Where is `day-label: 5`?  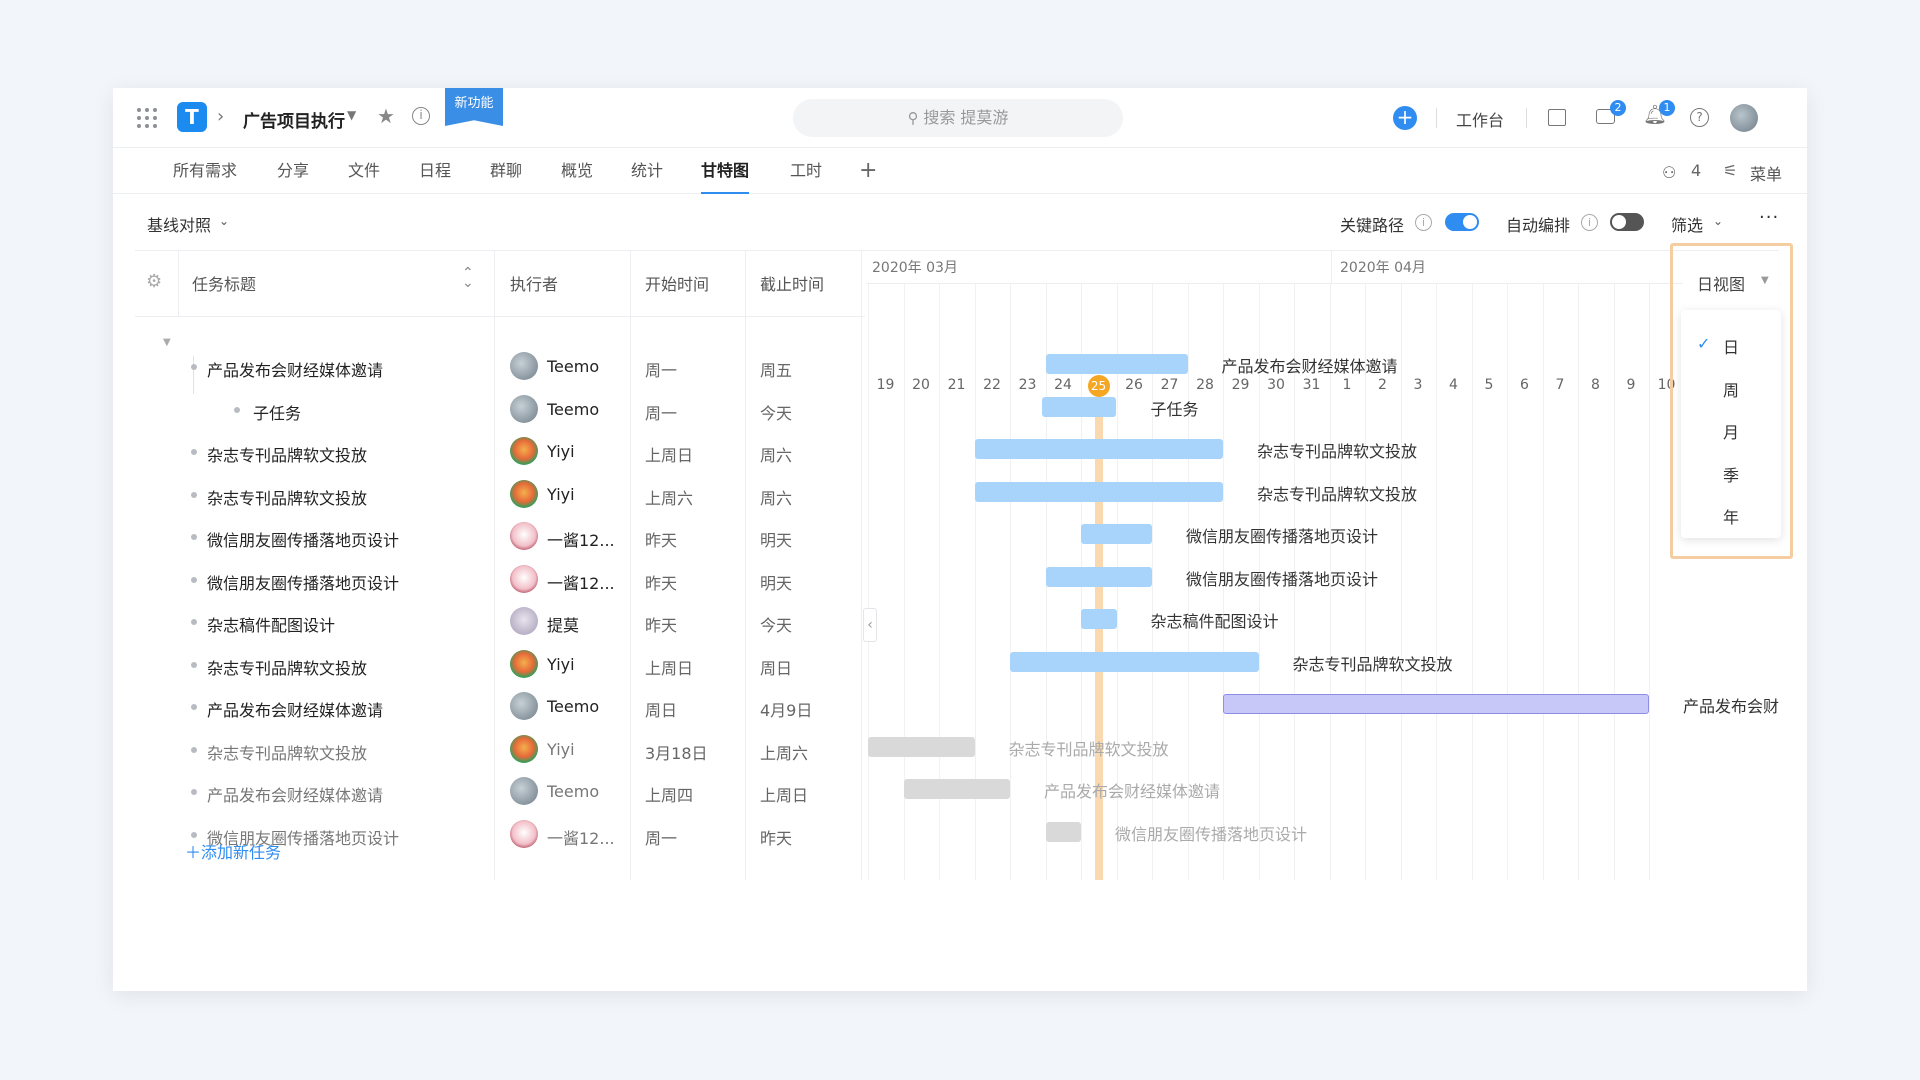
day-label: 5 is located at coordinates (1489, 385).